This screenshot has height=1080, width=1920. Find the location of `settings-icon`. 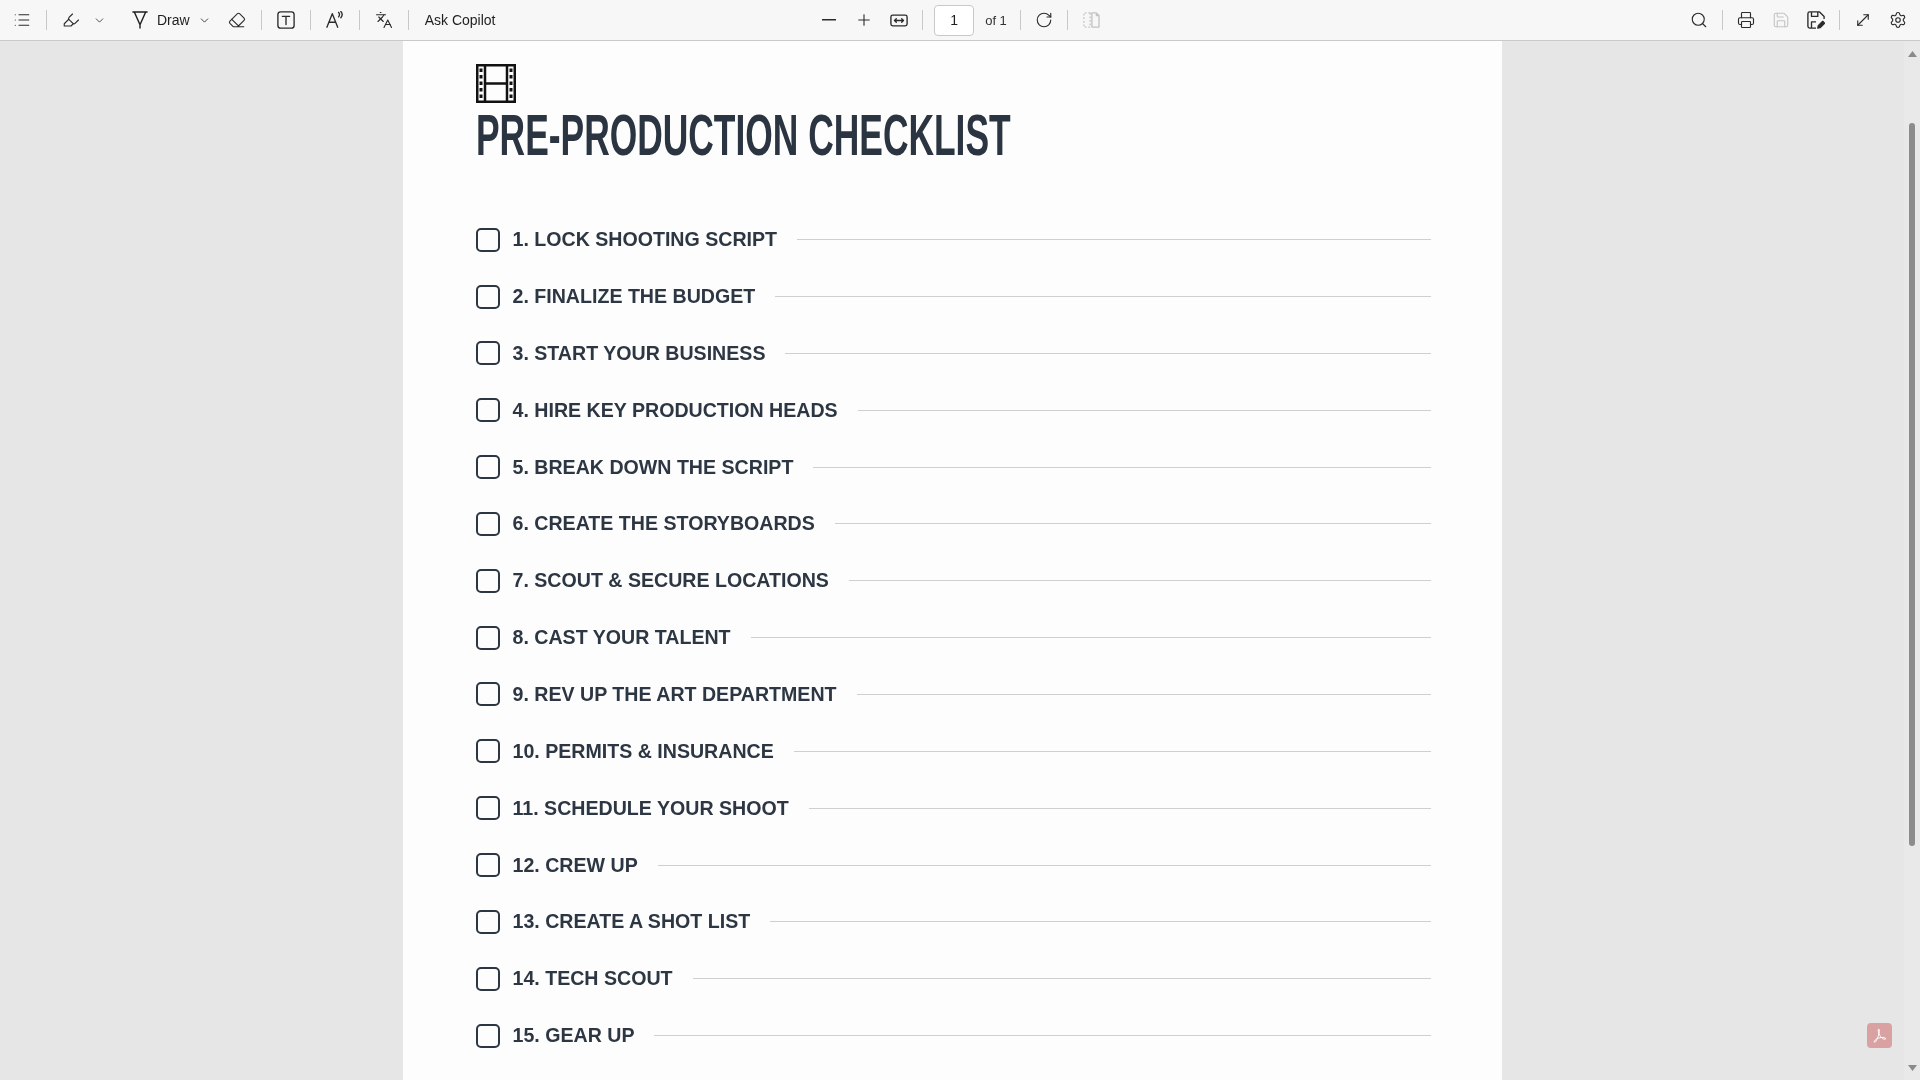

settings-icon is located at coordinates (1898, 20).